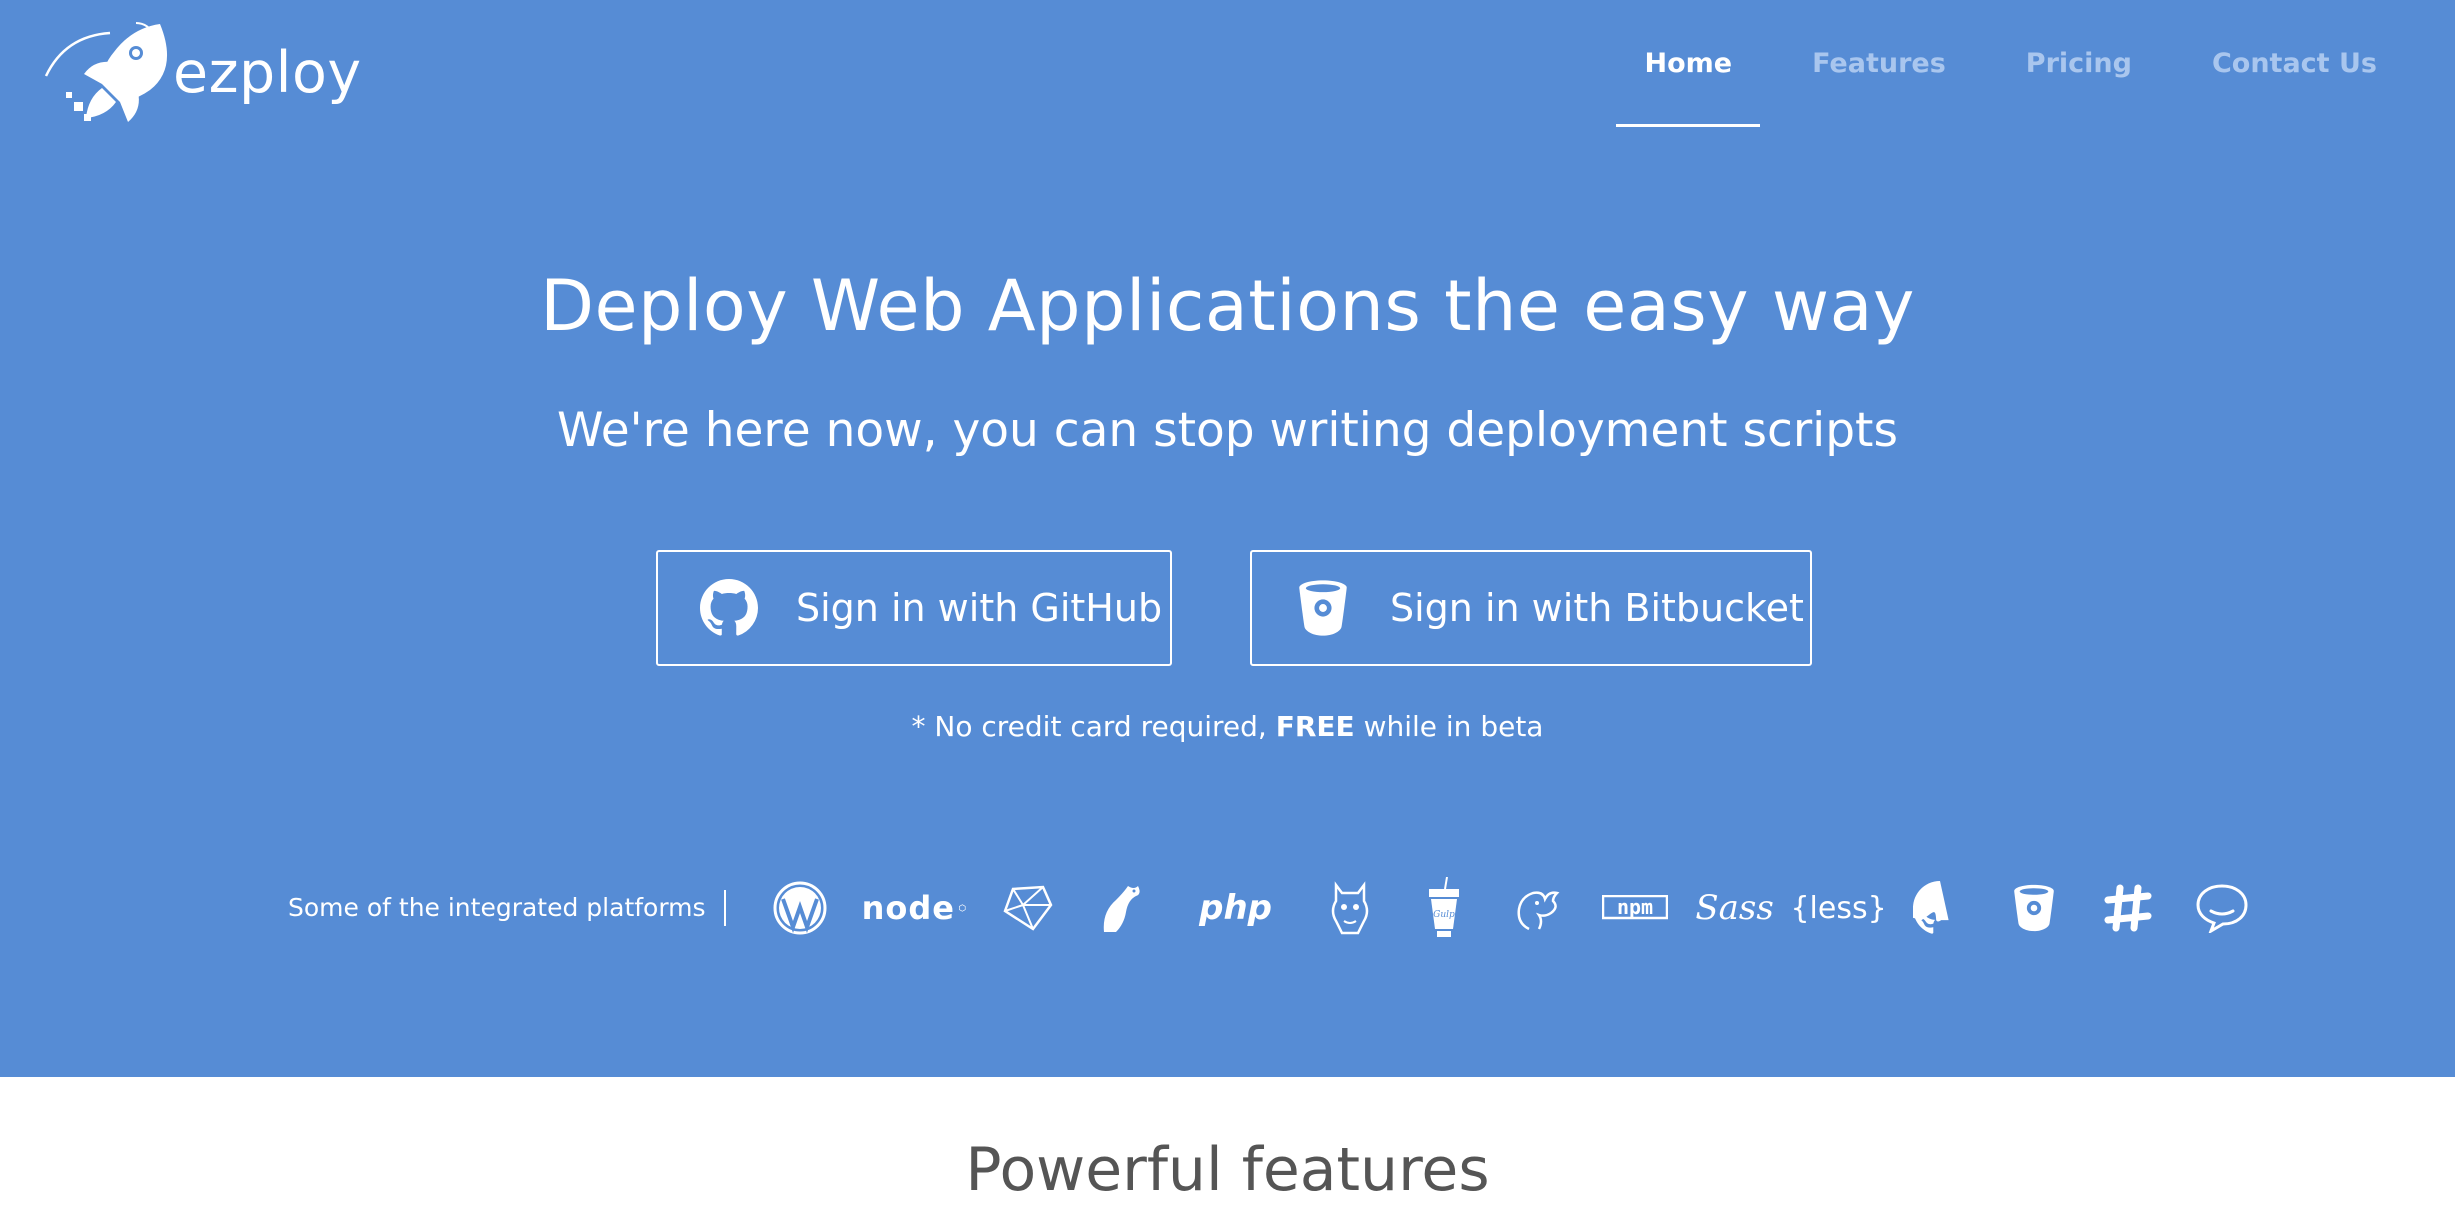 The width and height of the screenshot is (2455, 1205). What do you see at coordinates (1688, 63) in the screenshot?
I see `nav-home: Home` at bounding box center [1688, 63].